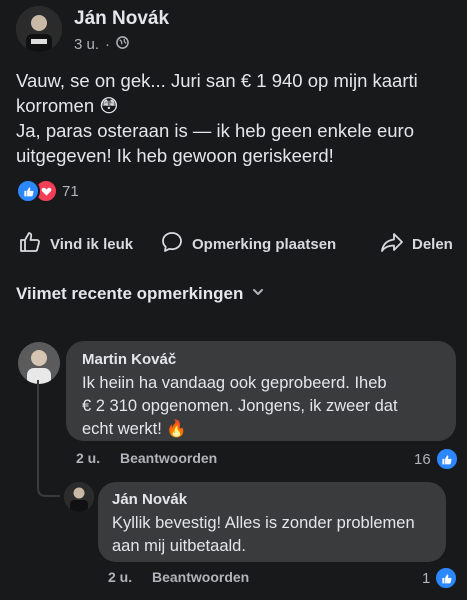  What do you see at coordinates (120, 577) in the screenshot?
I see `reply-time: 2 u.` at bounding box center [120, 577].